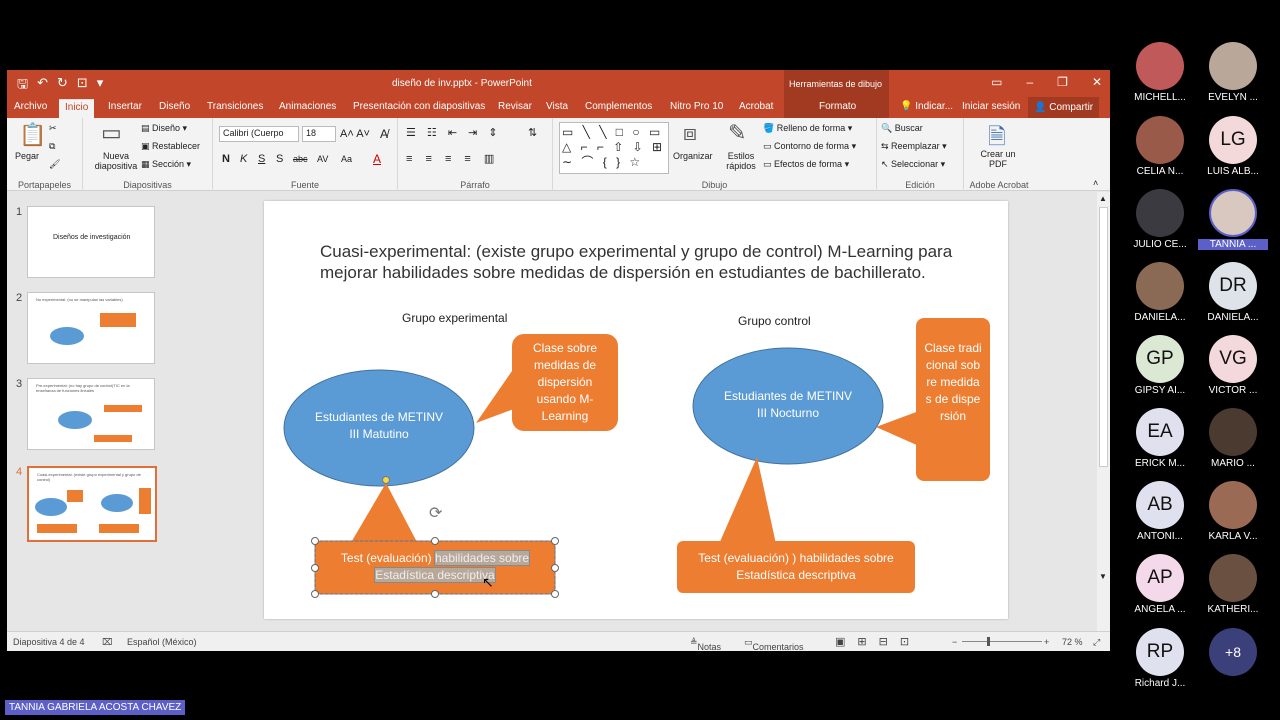 This screenshot has height=720, width=1280. Describe the element at coordinates (690, 133) in the screenshot. I see `arrange-icon: ⧈` at that location.